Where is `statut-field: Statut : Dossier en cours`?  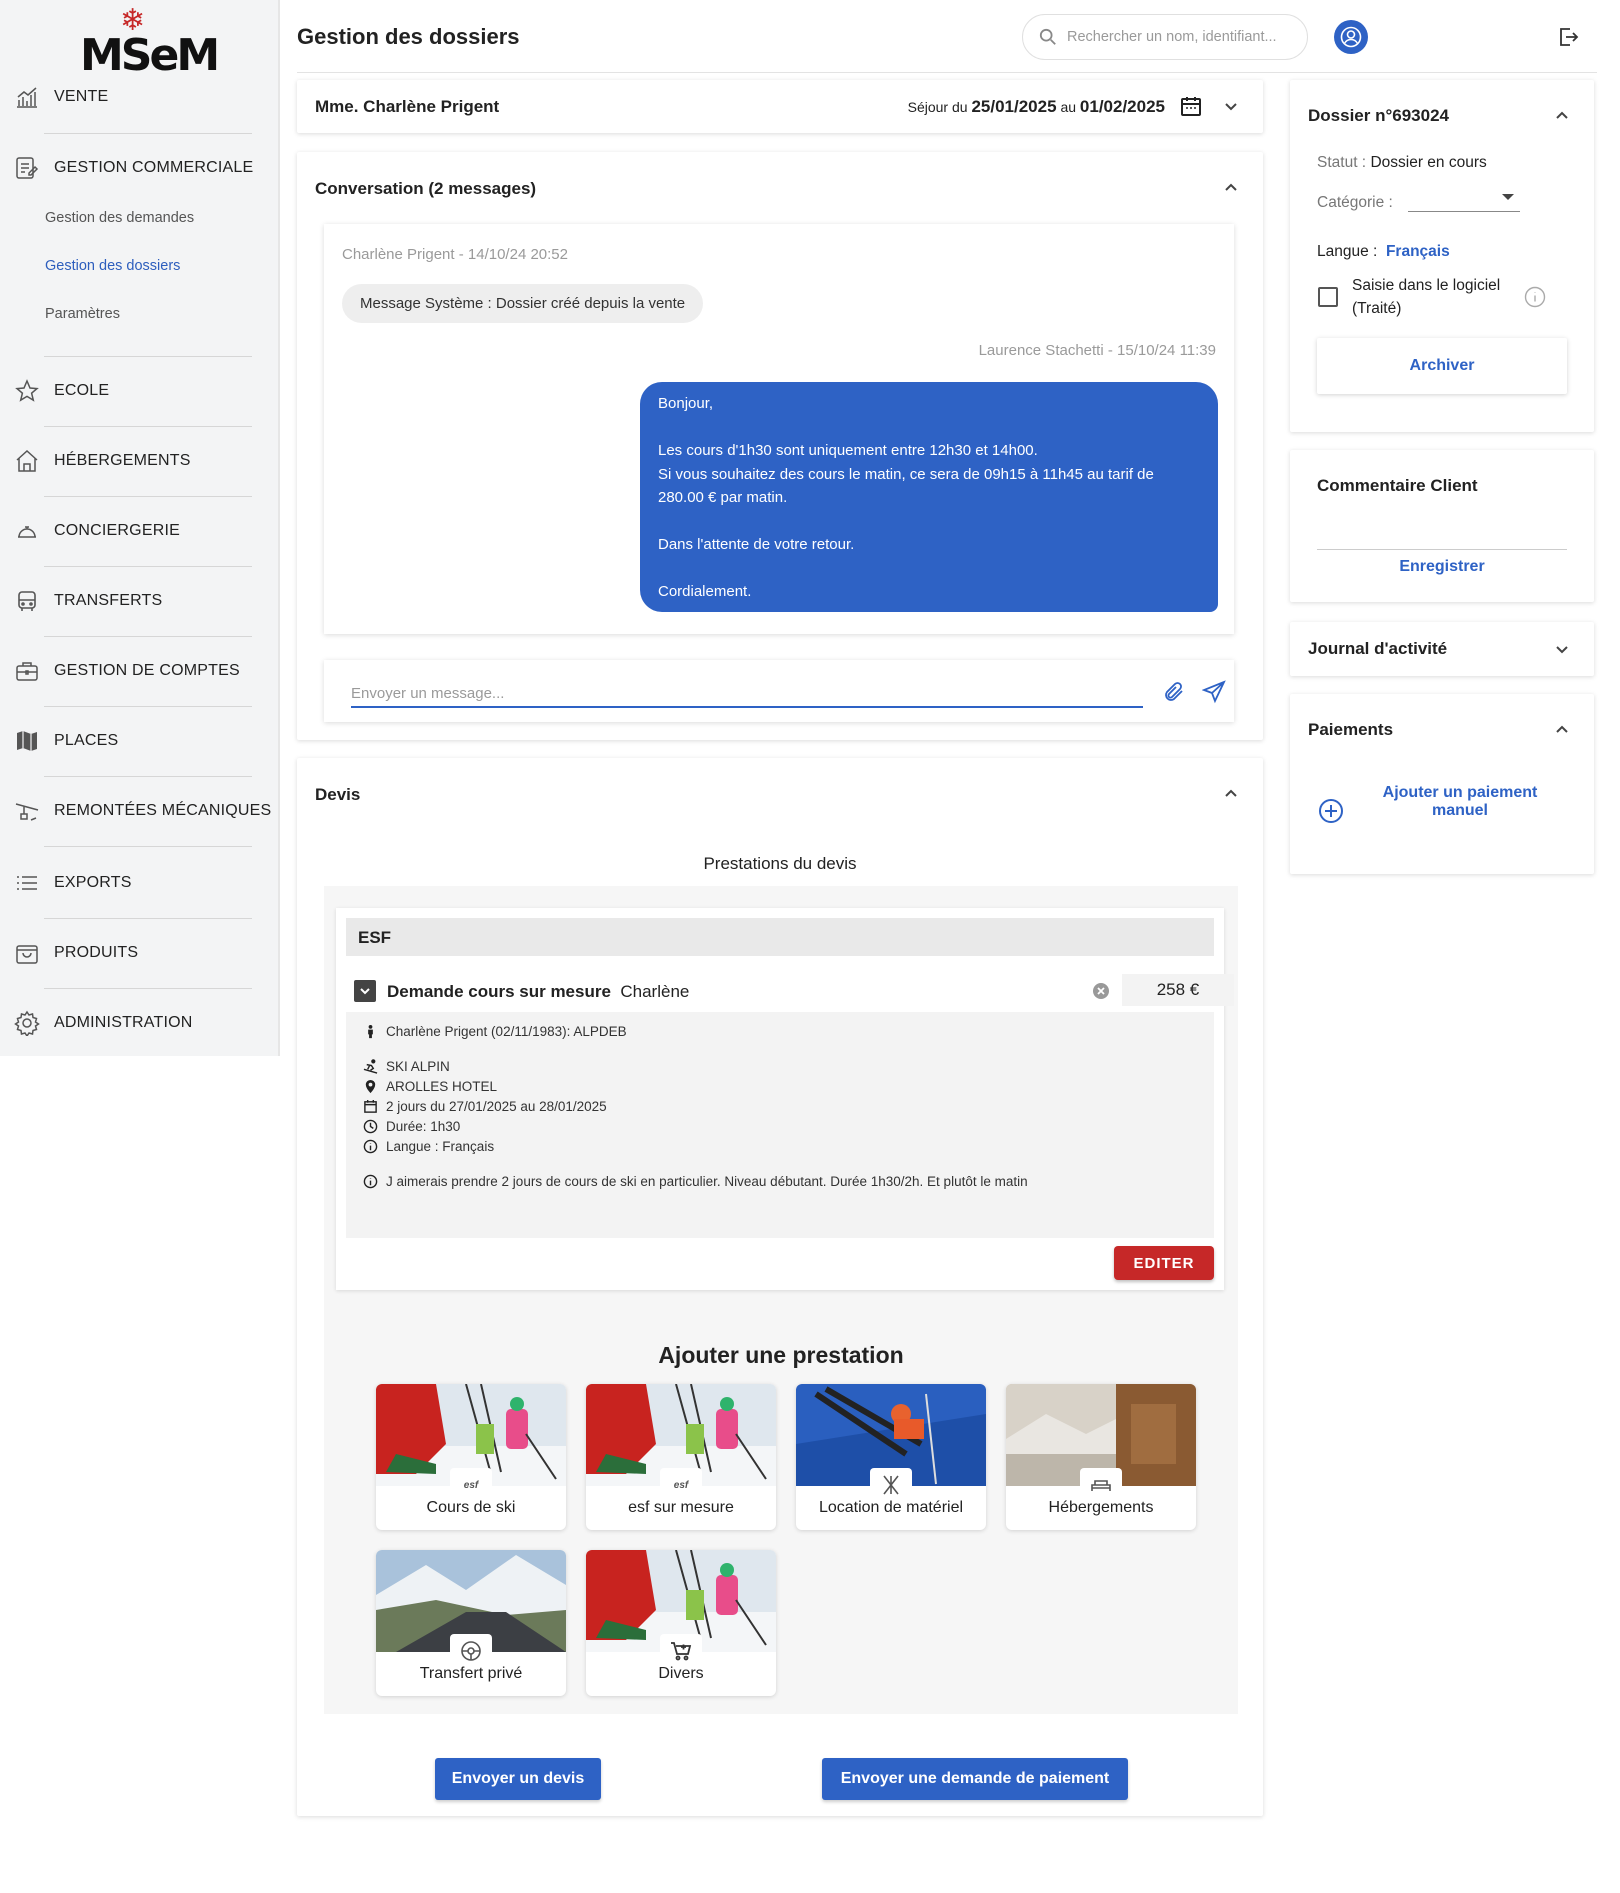
statut-field: Statut : Dossier en cours is located at coordinates (1402, 163).